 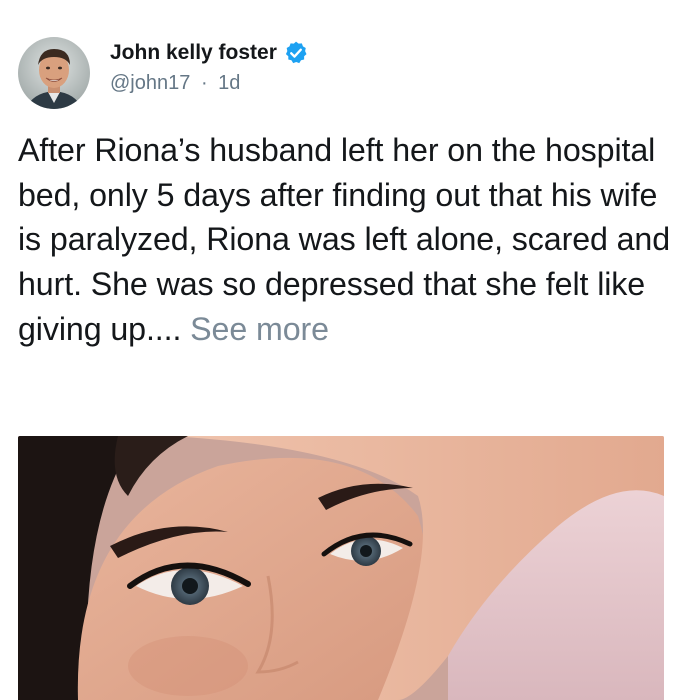 I want to click on handle-row: @john17 · 1d, so click(x=209, y=83).